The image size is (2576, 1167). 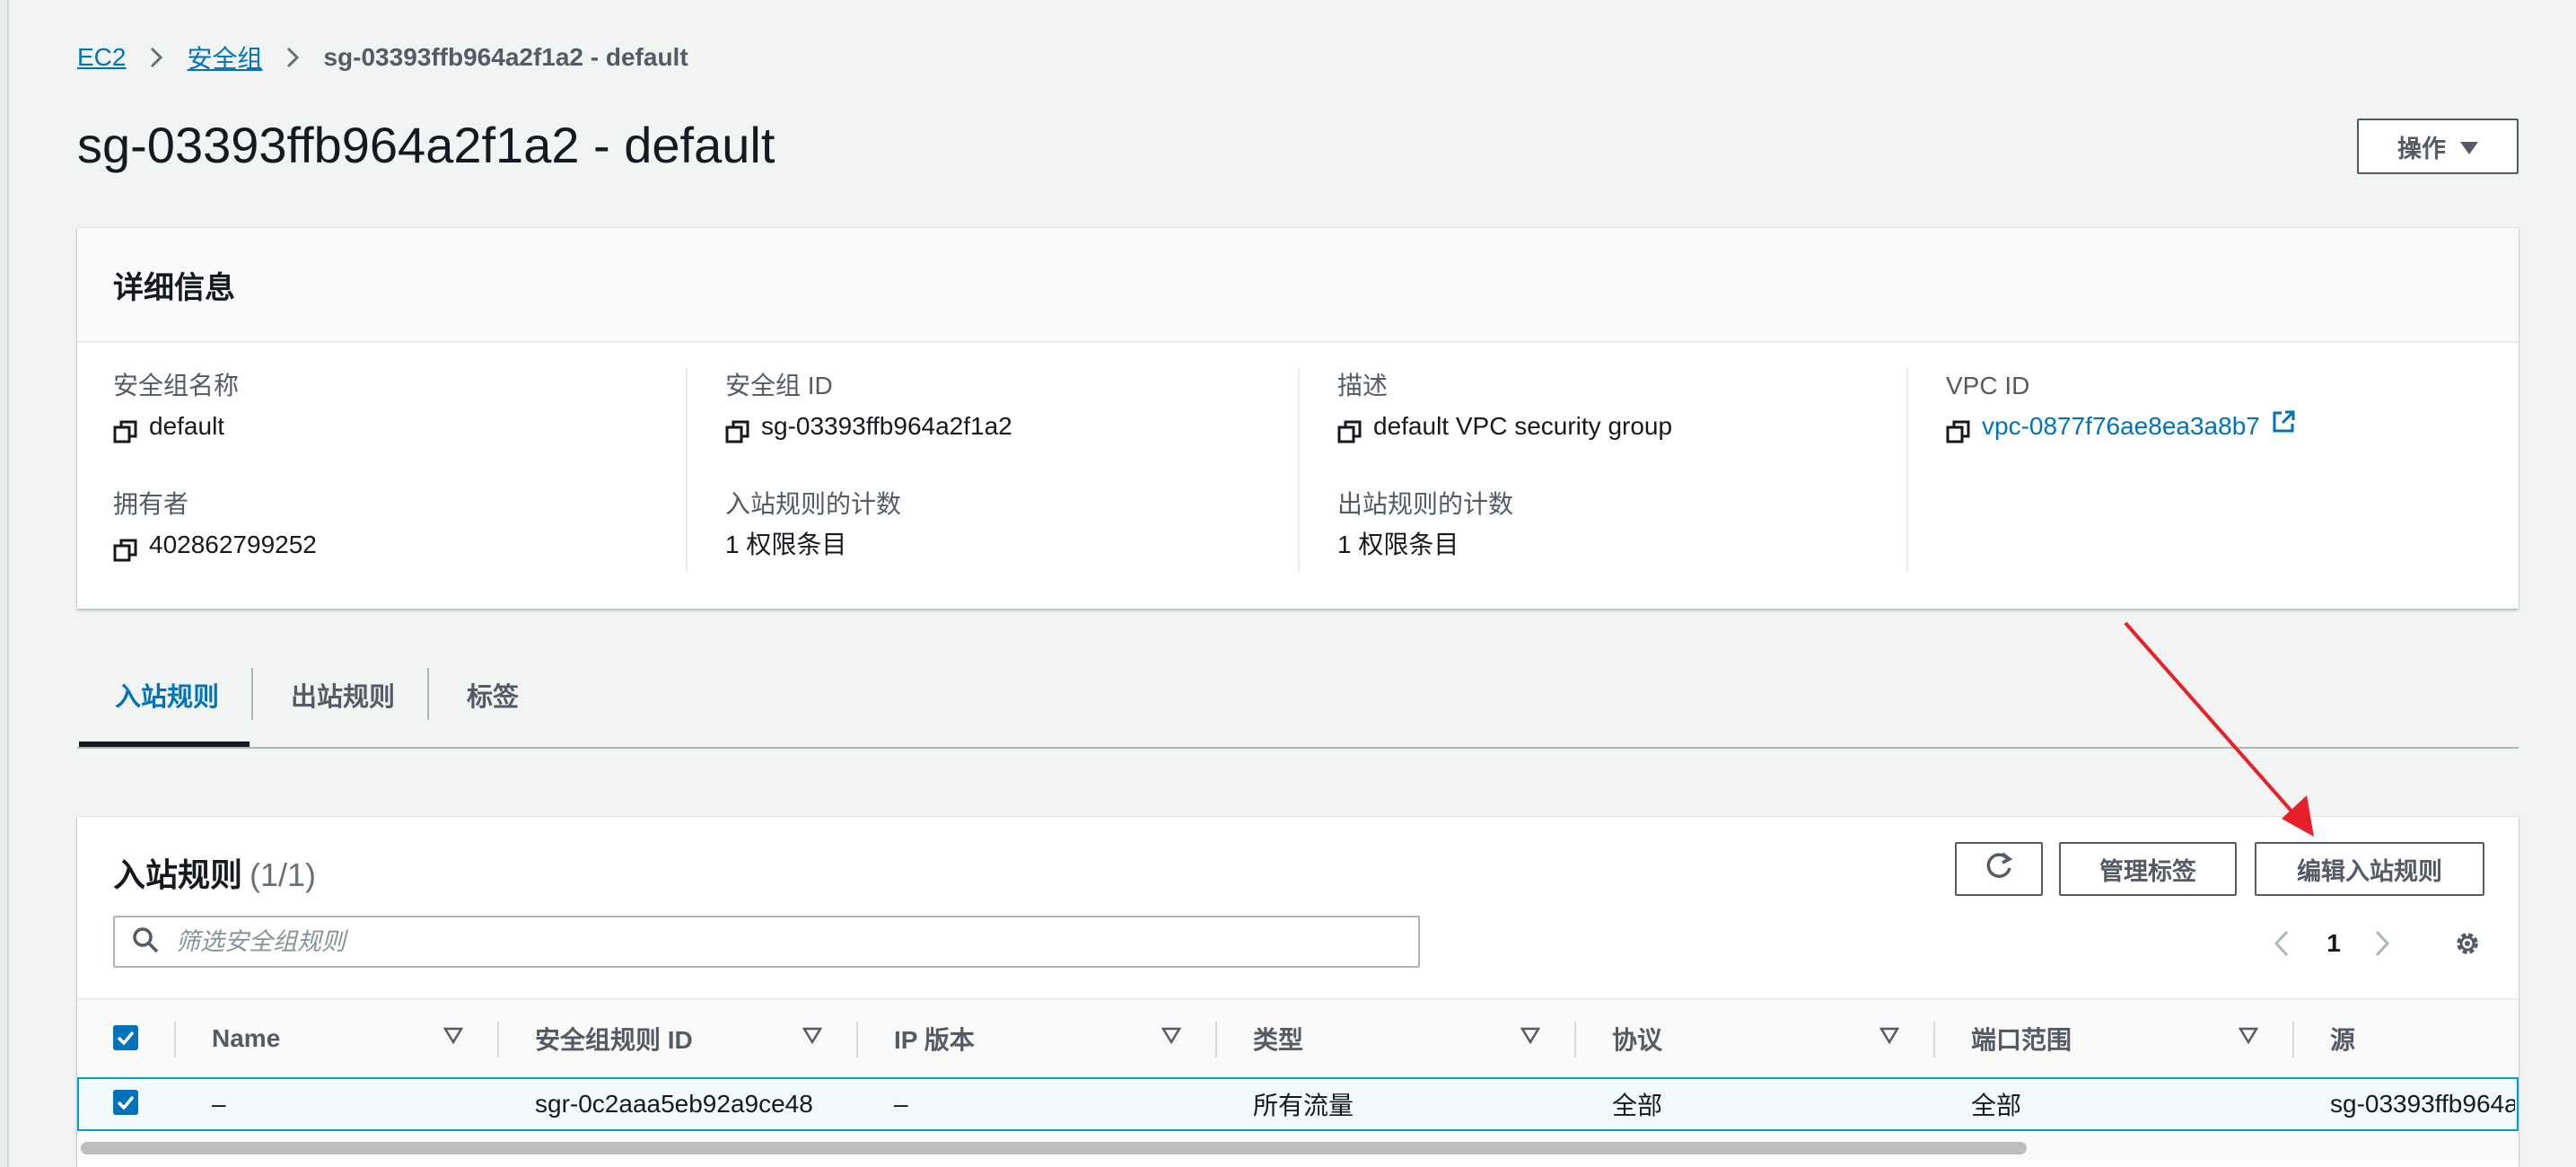 I want to click on filter-rules-input, so click(x=759, y=941).